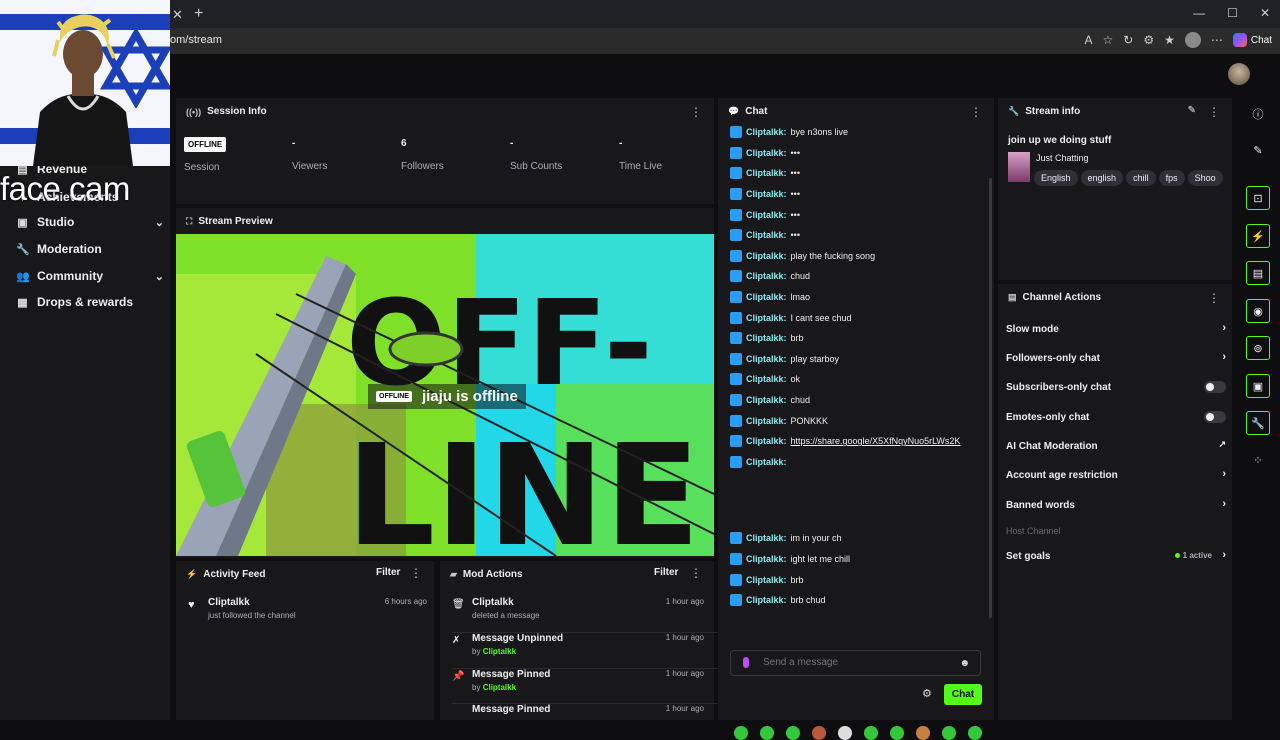 This screenshot has width=1280, height=740. I want to click on minimize-icon: —, so click(1199, 13).